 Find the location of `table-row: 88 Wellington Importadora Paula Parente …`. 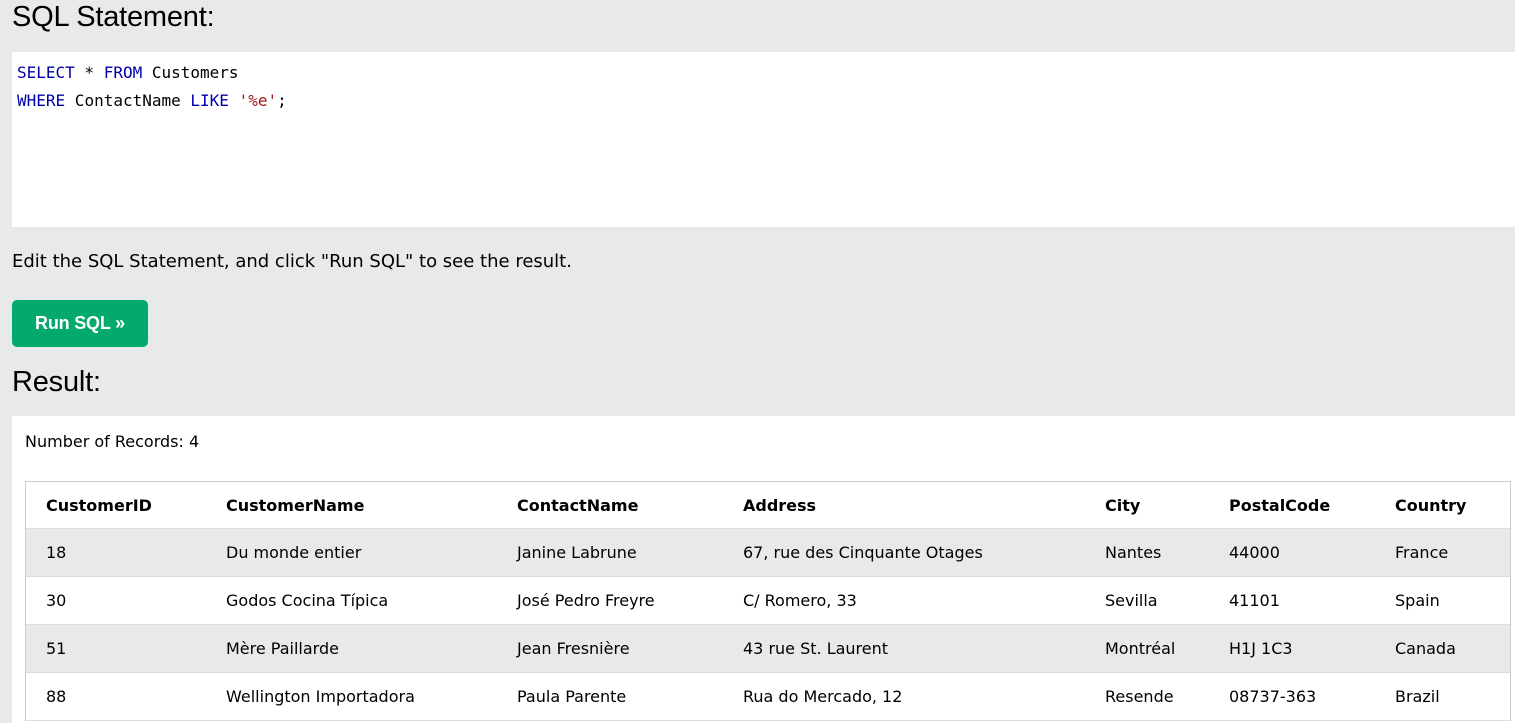

table-row: 88 Wellington Importadora Paula Parente … is located at coordinates (768, 696).